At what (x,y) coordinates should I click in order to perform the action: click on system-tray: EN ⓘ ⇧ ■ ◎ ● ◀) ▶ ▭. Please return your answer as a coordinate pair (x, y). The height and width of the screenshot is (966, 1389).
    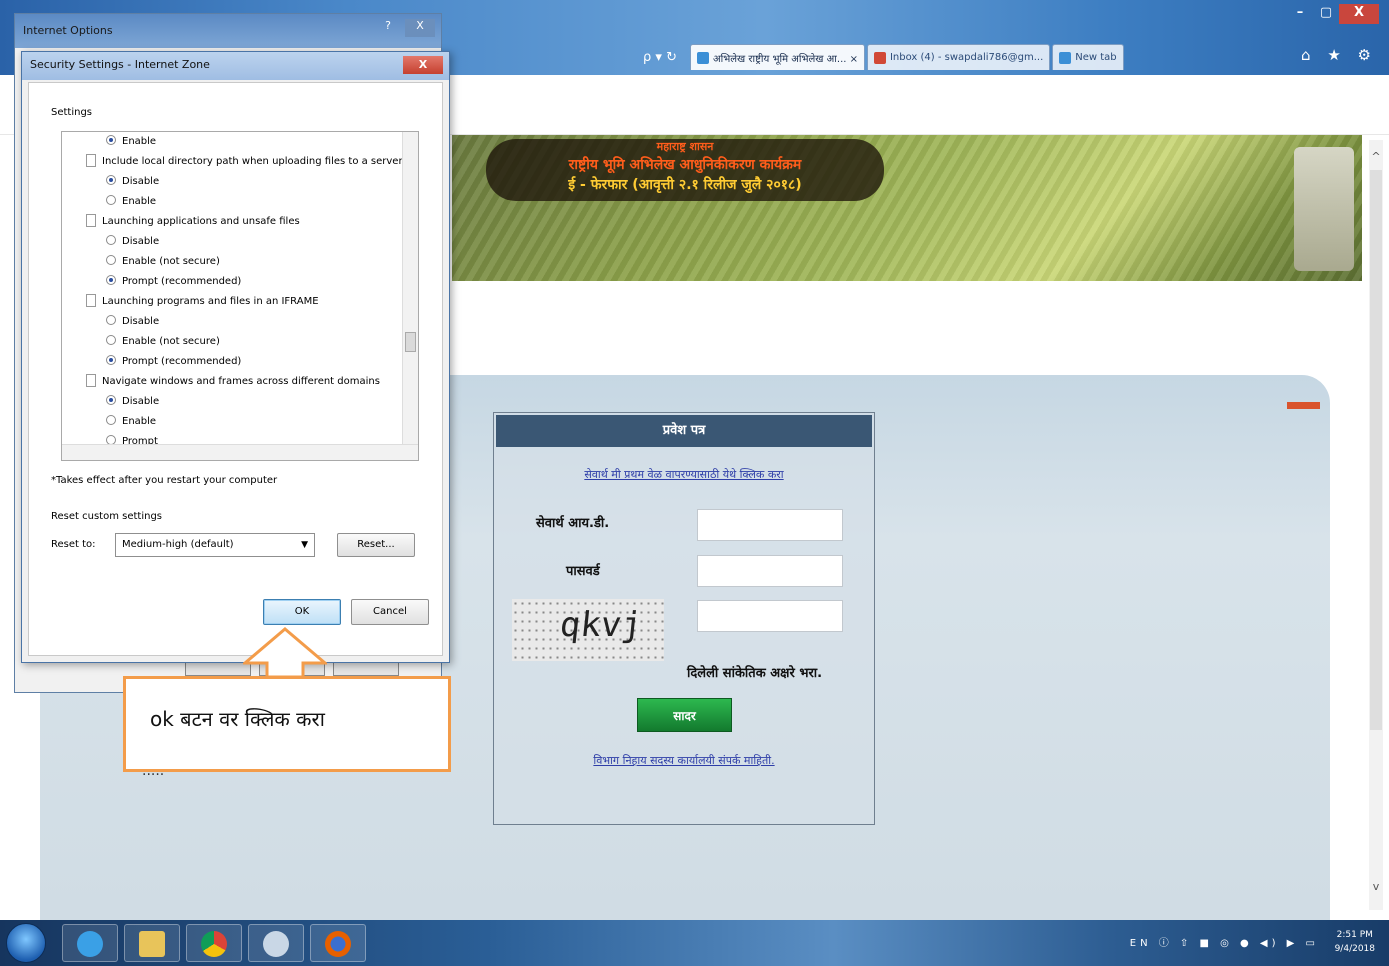
    Looking at the image, I should click on (1224, 941).